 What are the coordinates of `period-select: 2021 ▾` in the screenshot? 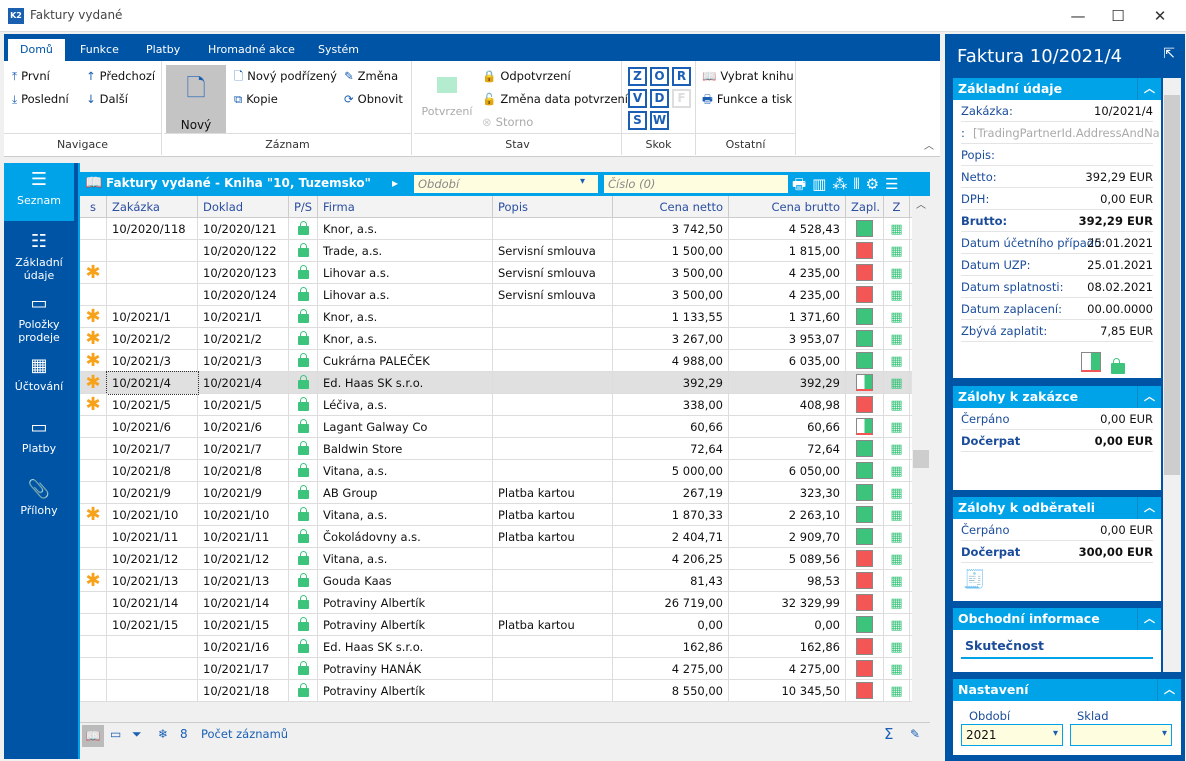 It's located at (1012, 735).